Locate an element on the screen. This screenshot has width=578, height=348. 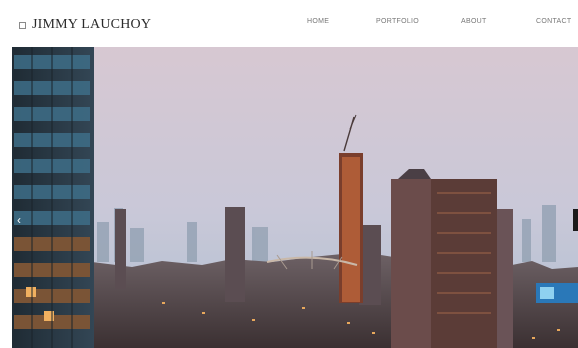
square-icon is located at coordinates (22, 25).